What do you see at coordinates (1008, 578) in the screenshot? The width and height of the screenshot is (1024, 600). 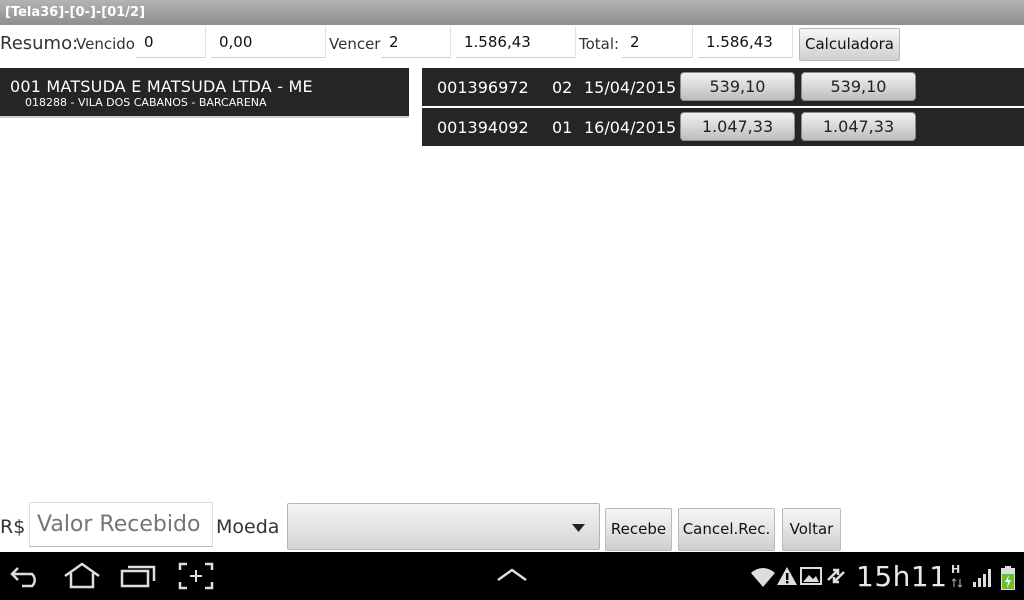 I see `battery-charging-icon` at bounding box center [1008, 578].